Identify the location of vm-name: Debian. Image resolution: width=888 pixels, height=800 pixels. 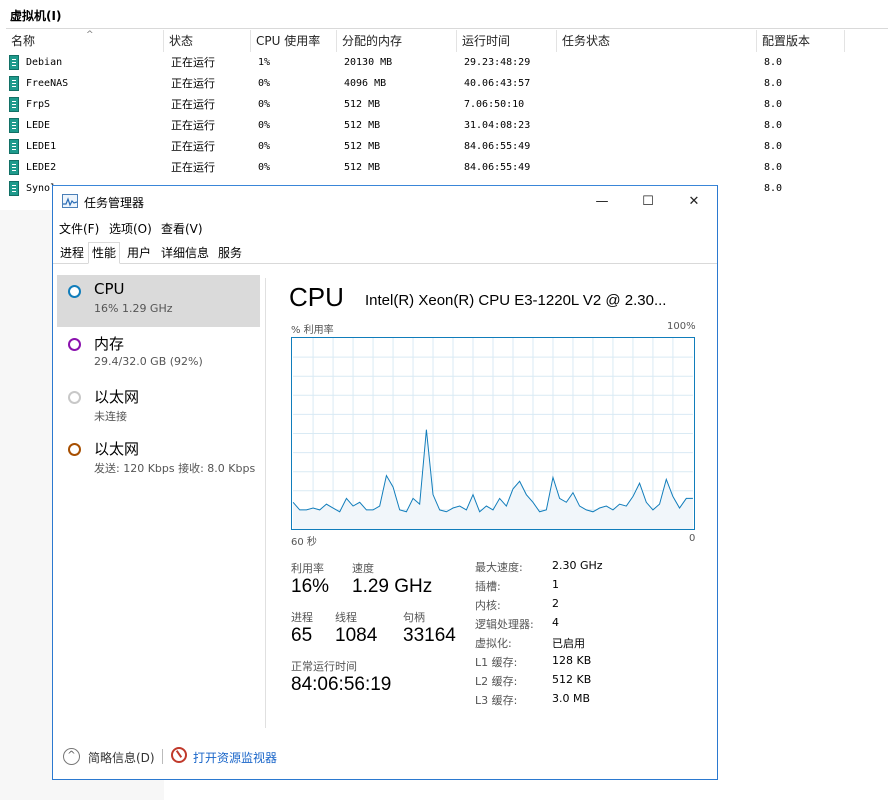
(44, 62).